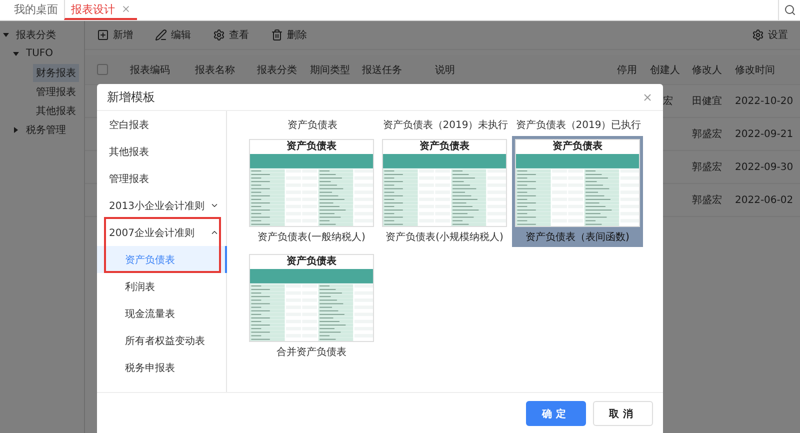  What do you see at coordinates (758, 35) in the screenshot?
I see `settings-icon` at bounding box center [758, 35].